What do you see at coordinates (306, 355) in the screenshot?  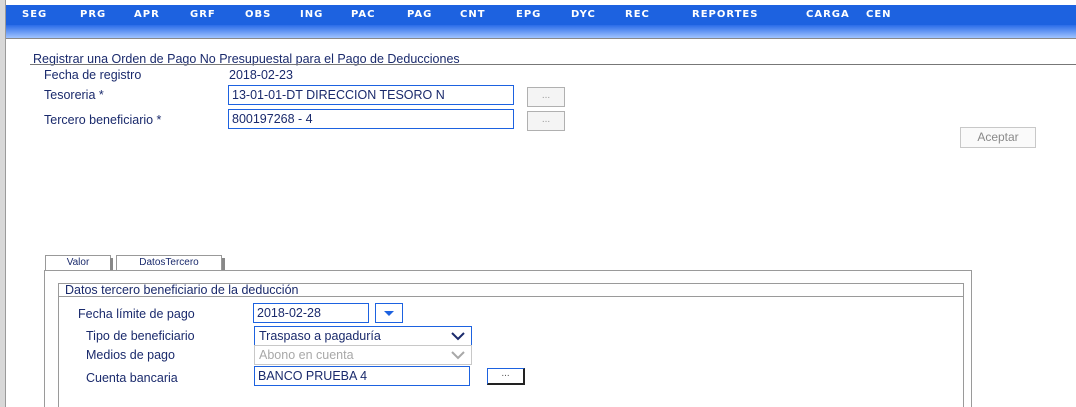 I see `medios-pago-value: Abono en cuenta` at bounding box center [306, 355].